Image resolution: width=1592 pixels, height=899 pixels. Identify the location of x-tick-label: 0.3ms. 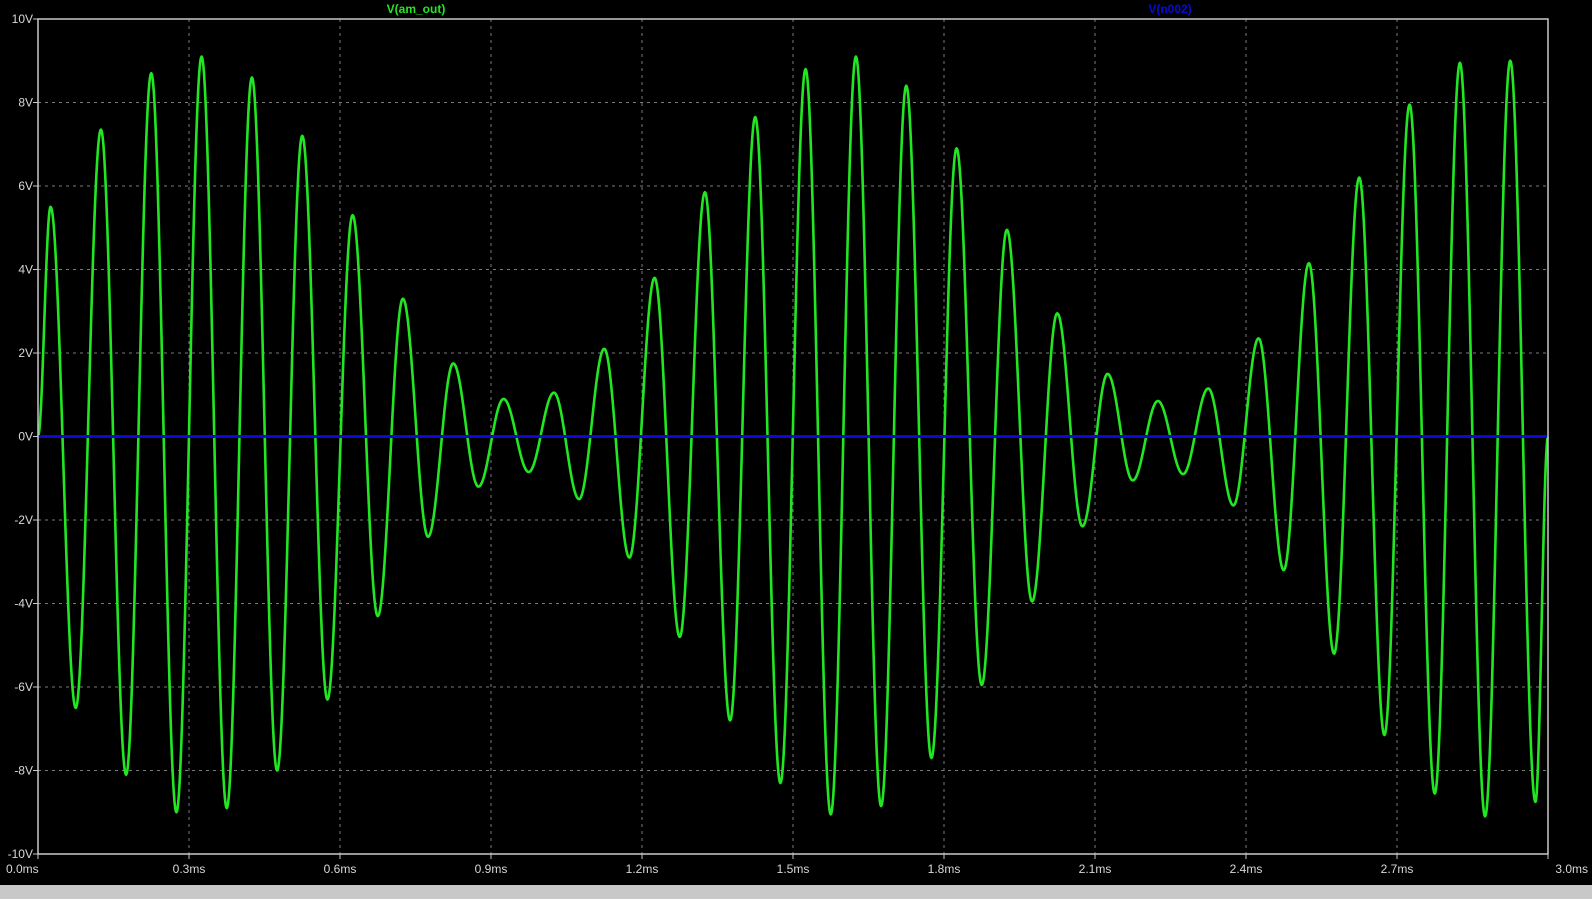
(189, 869).